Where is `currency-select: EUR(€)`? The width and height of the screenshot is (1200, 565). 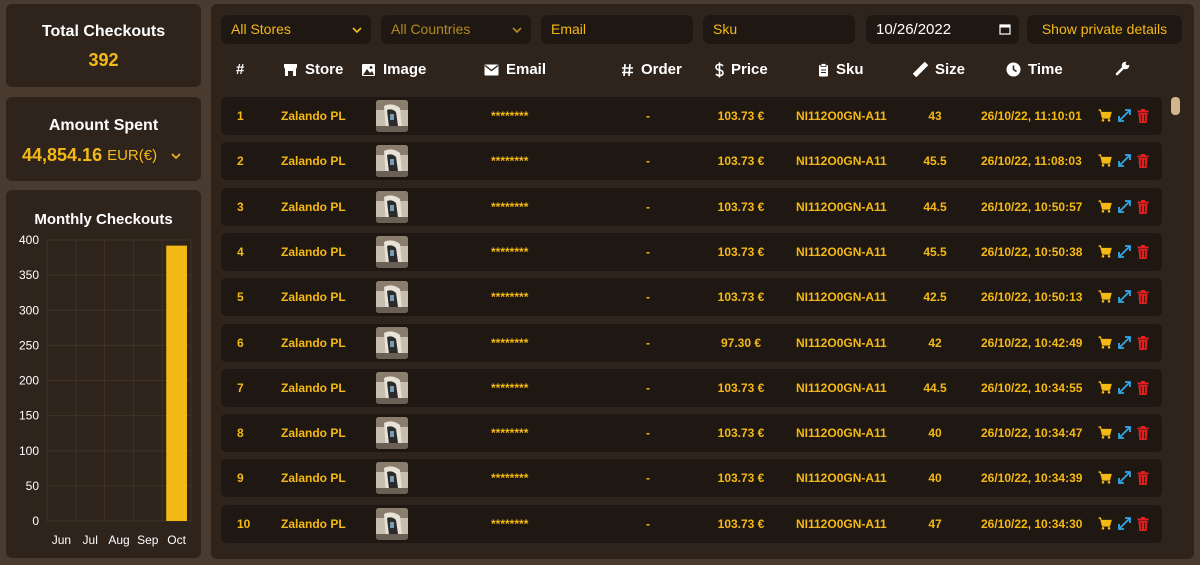
currency-select: EUR(€) is located at coordinates (132, 155).